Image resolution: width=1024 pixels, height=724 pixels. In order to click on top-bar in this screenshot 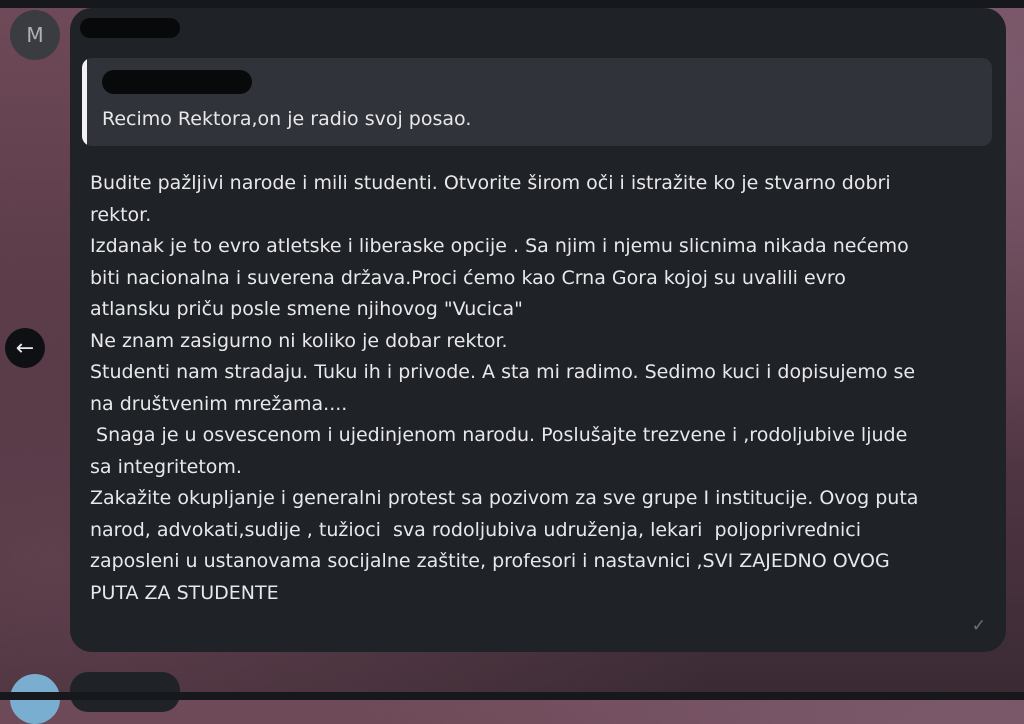, I will do `click(512, 4)`.